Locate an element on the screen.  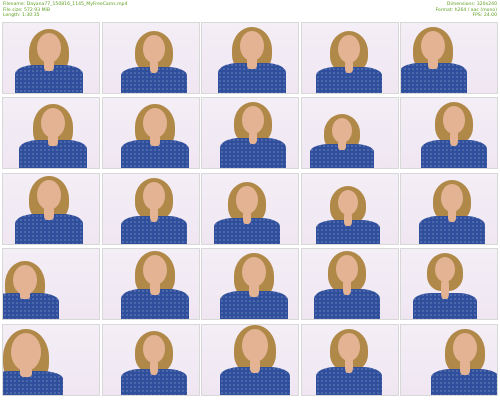
fps-text: FPS: 24.00 is located at coordinates (485, 16).